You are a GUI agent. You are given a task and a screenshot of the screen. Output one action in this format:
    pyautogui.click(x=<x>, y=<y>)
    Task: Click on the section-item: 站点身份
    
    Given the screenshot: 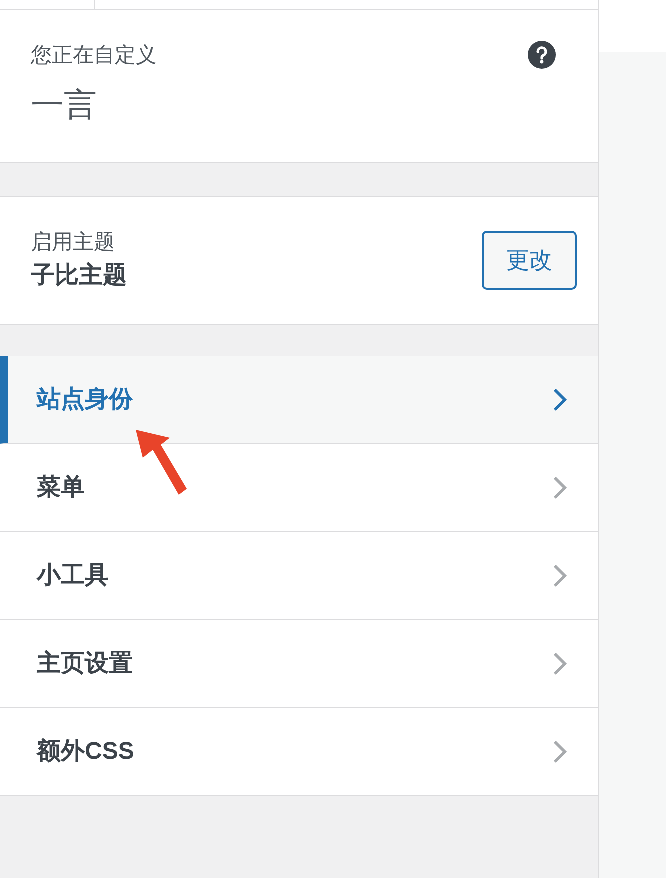 What is the action you would take?
    pyautogui.click(x=299, y=400)
    